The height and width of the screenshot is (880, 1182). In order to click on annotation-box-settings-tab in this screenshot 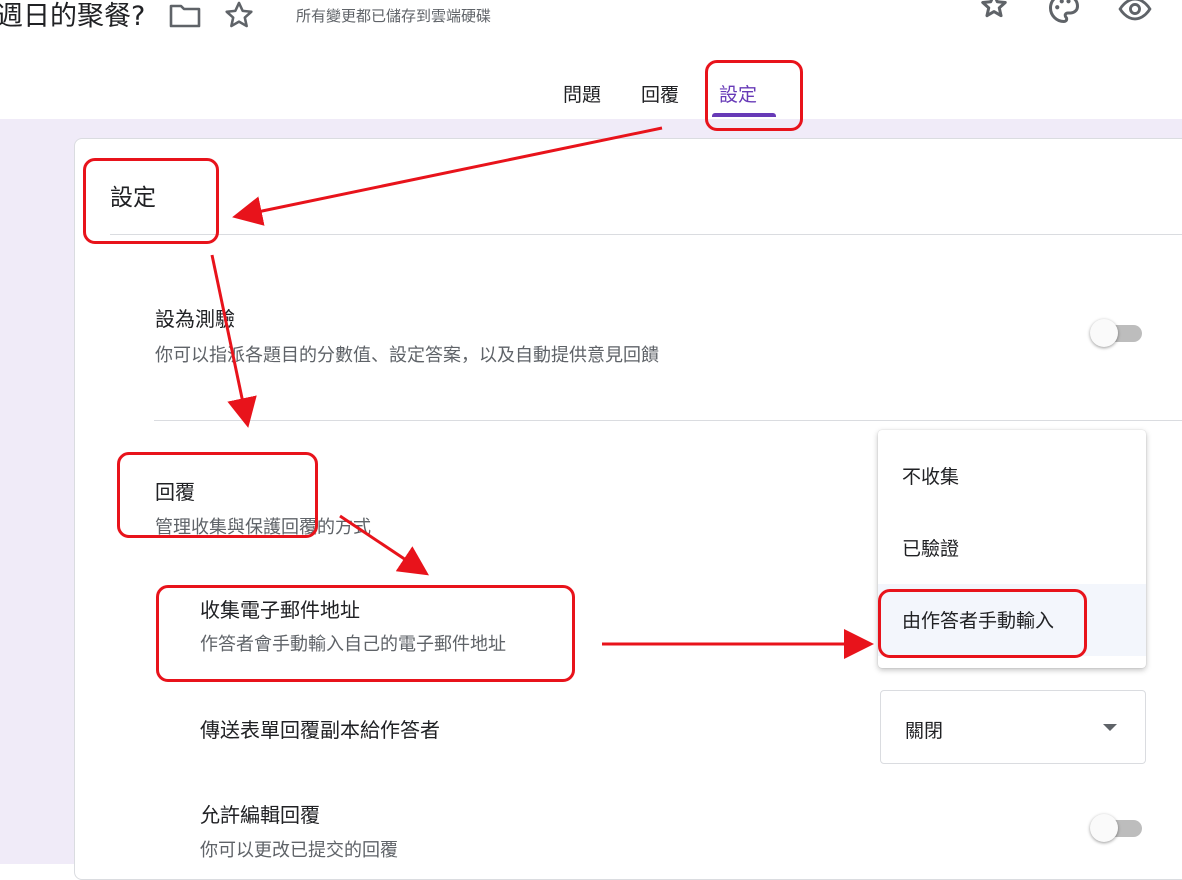, I will do `click(754, 95)`.